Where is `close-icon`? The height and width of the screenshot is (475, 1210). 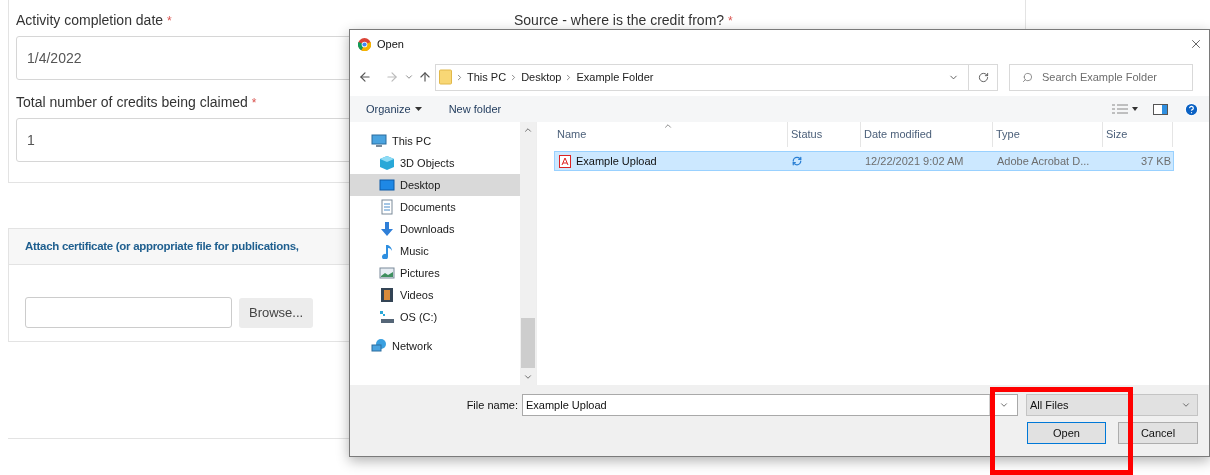 close-icon is located at coordinates (1196, 44).